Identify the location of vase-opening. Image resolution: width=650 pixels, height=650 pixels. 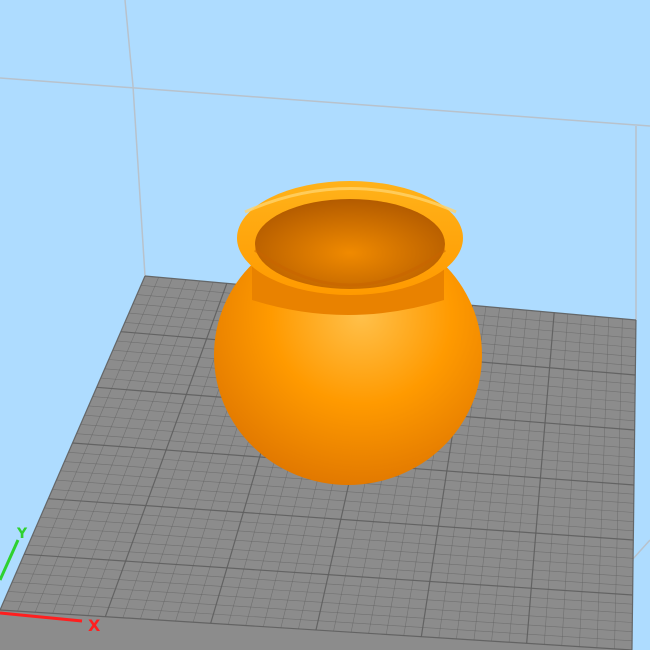
(350, 244).